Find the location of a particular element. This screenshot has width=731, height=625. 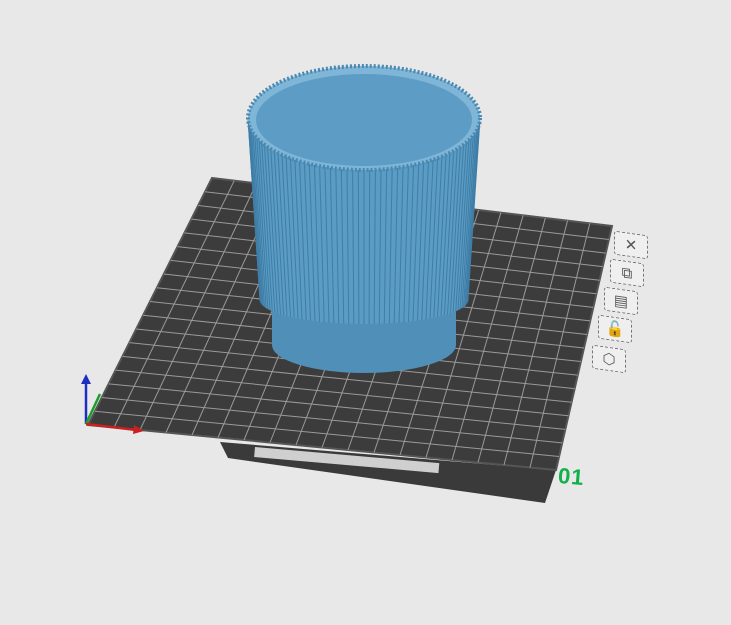

plate-settings-button: ⬡ is located at coordinates (609, 359).